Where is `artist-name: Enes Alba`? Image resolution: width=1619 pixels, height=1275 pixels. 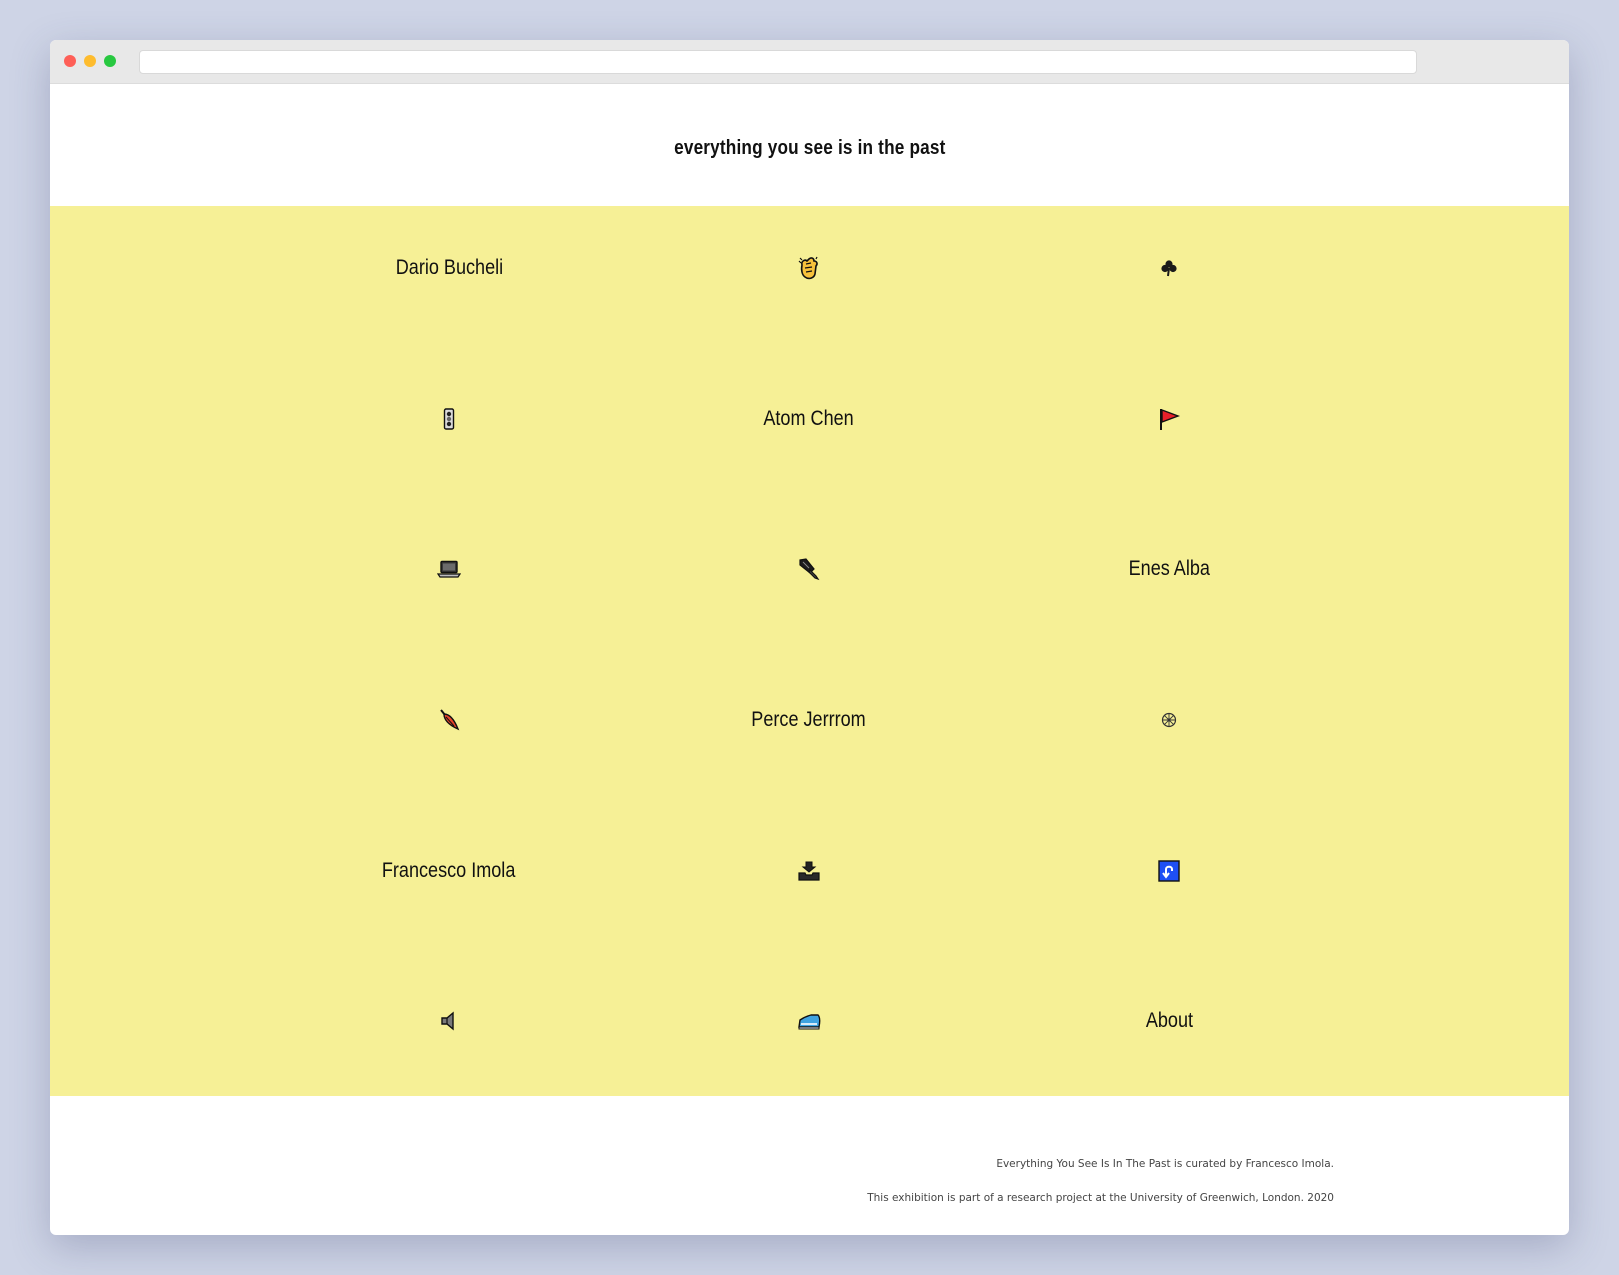
artist-name: Enes Alba is located at coordinates (1169, 568).